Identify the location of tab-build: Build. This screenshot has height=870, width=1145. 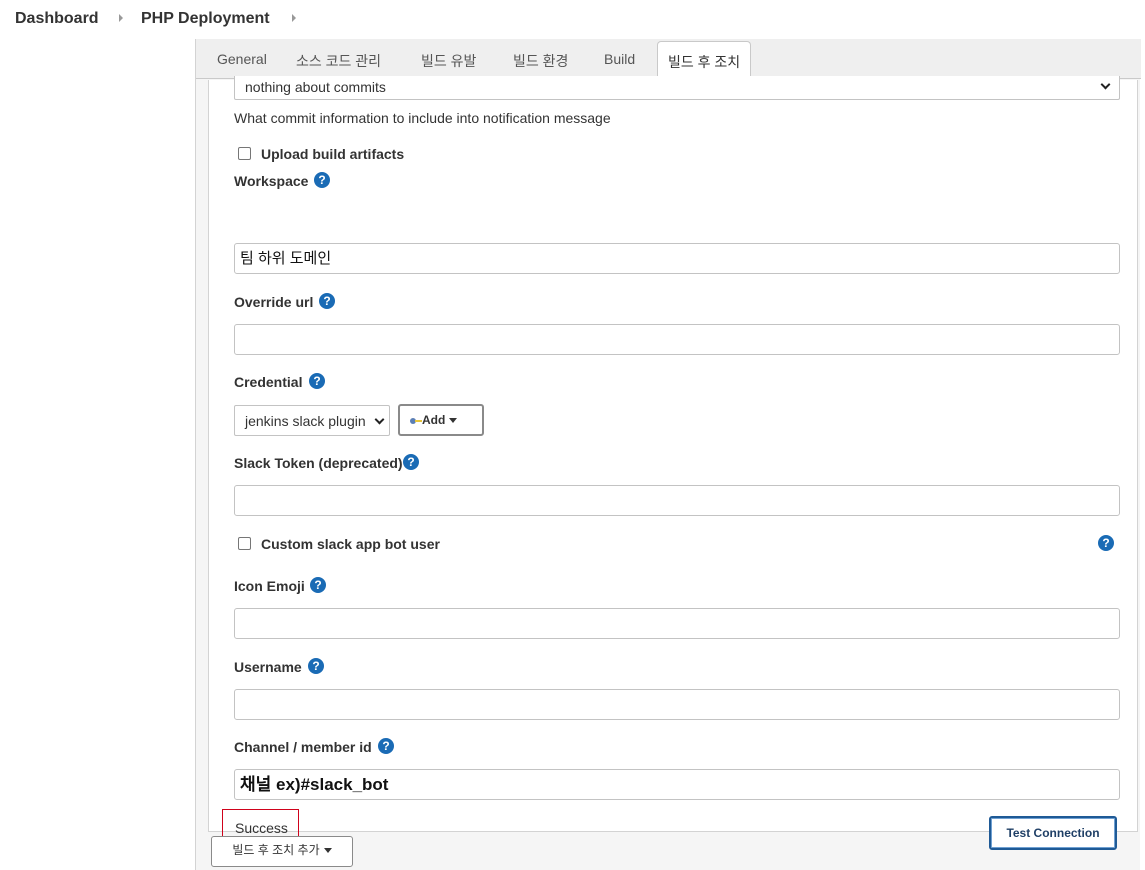
(619, 59).